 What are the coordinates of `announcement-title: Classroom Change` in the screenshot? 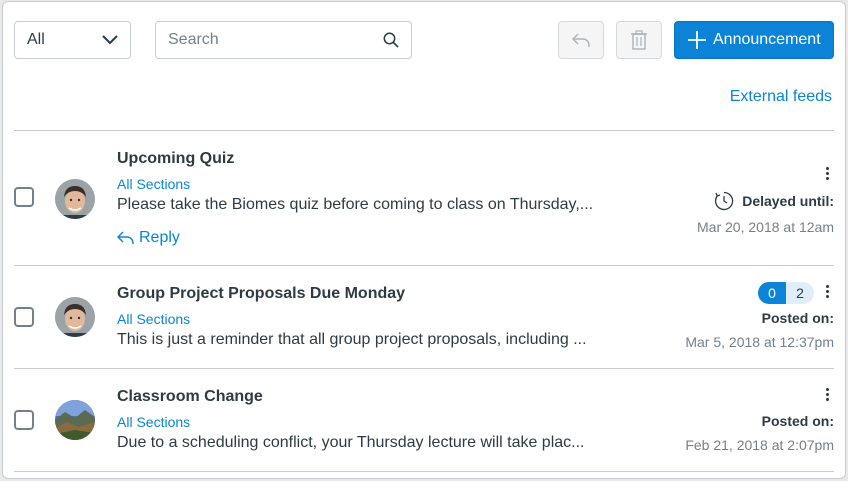 It's located at (352, 397).